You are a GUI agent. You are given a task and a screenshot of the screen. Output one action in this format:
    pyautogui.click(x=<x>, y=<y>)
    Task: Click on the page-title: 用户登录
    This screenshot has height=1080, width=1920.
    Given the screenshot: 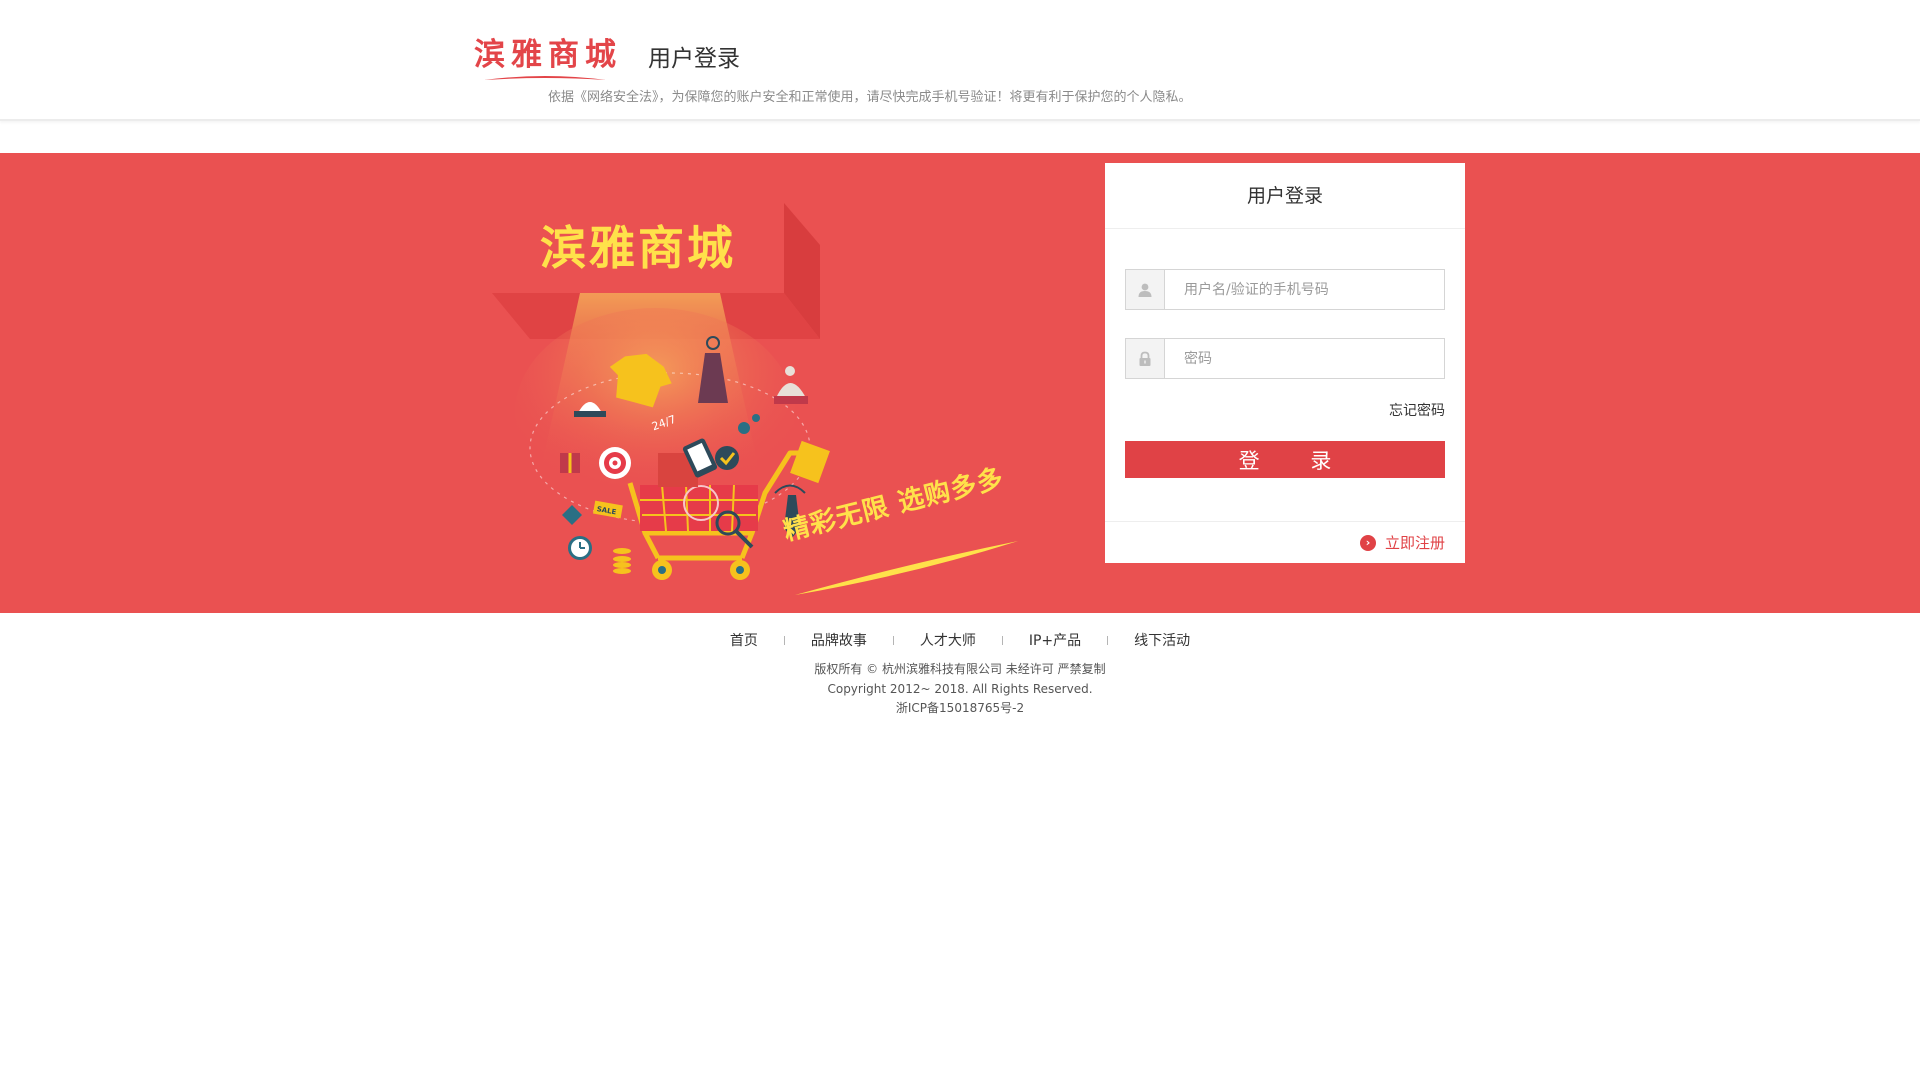 What is the action you would take?
    pyautogui.click(x=694, y=59)
    